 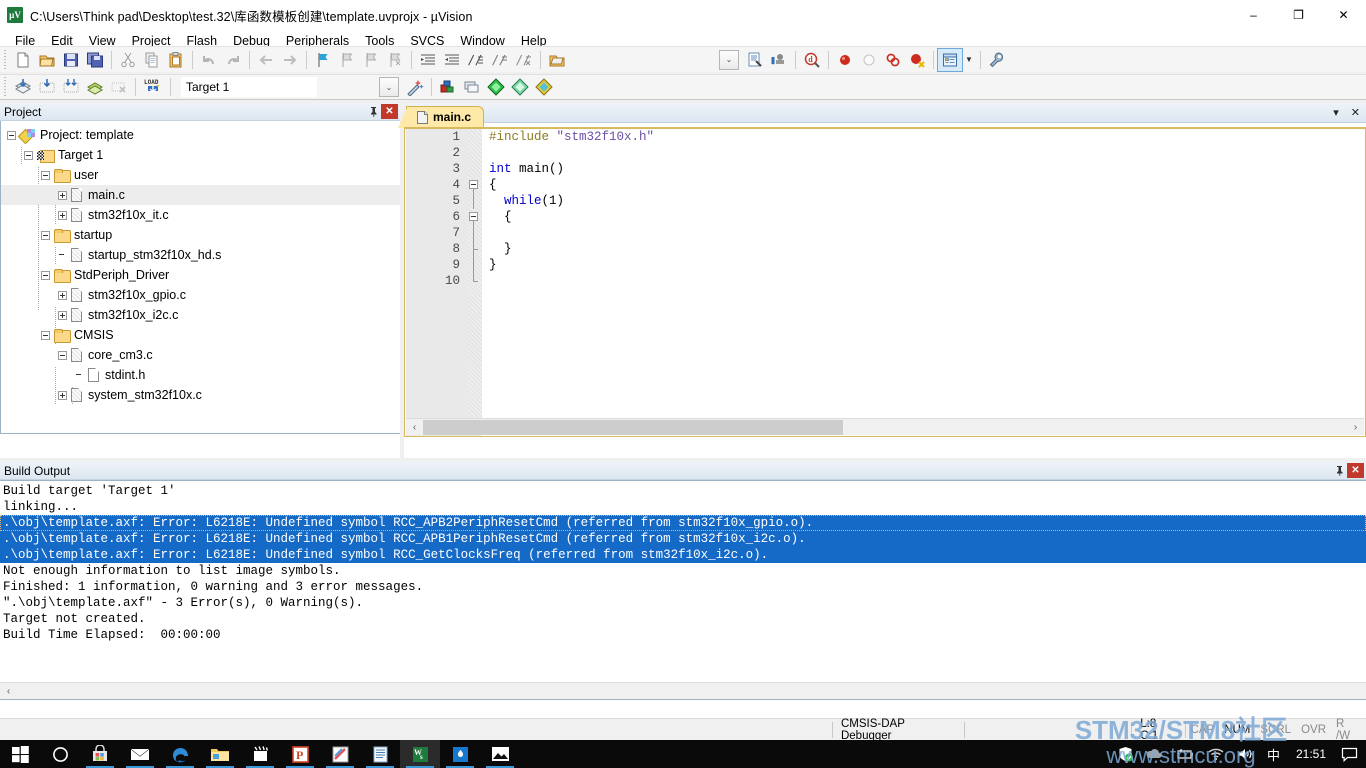 I want to click on outdent-icon, so click(x=452, y=60).